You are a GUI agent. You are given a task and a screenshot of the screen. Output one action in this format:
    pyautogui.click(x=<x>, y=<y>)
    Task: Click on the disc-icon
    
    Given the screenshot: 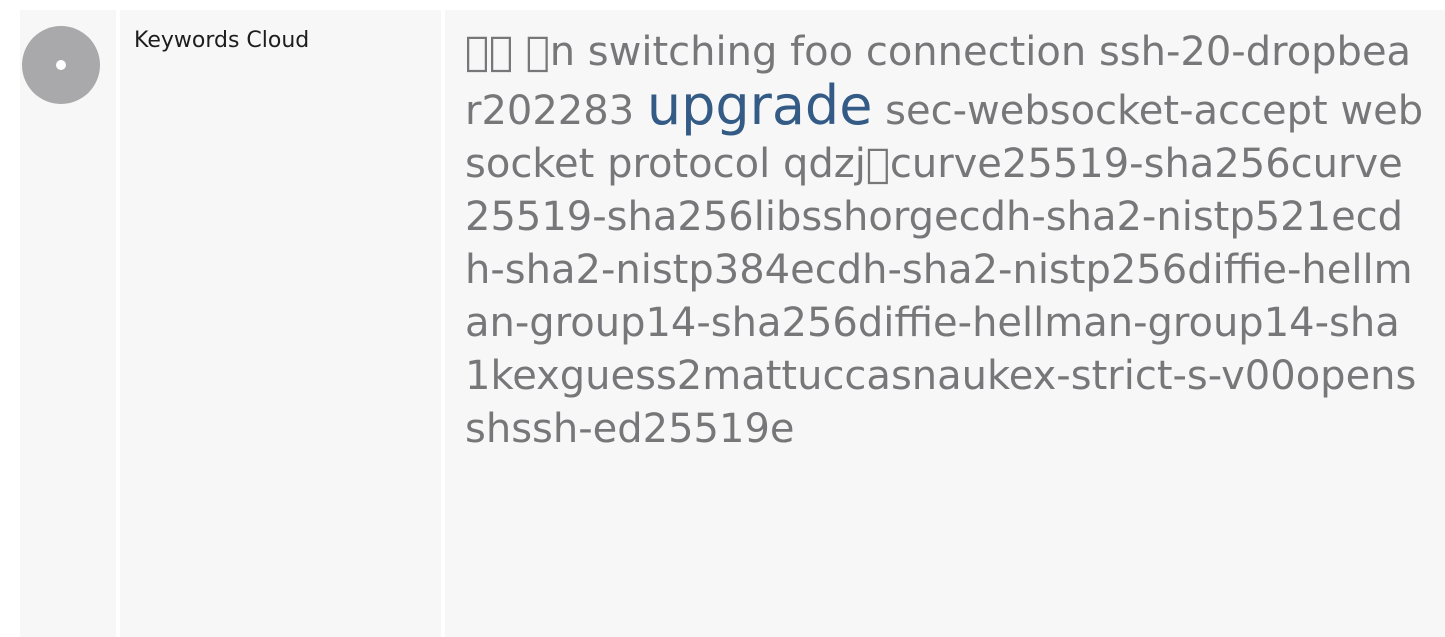 What is the action you would take?
    pyautogui.click(x=61, y=65)
    